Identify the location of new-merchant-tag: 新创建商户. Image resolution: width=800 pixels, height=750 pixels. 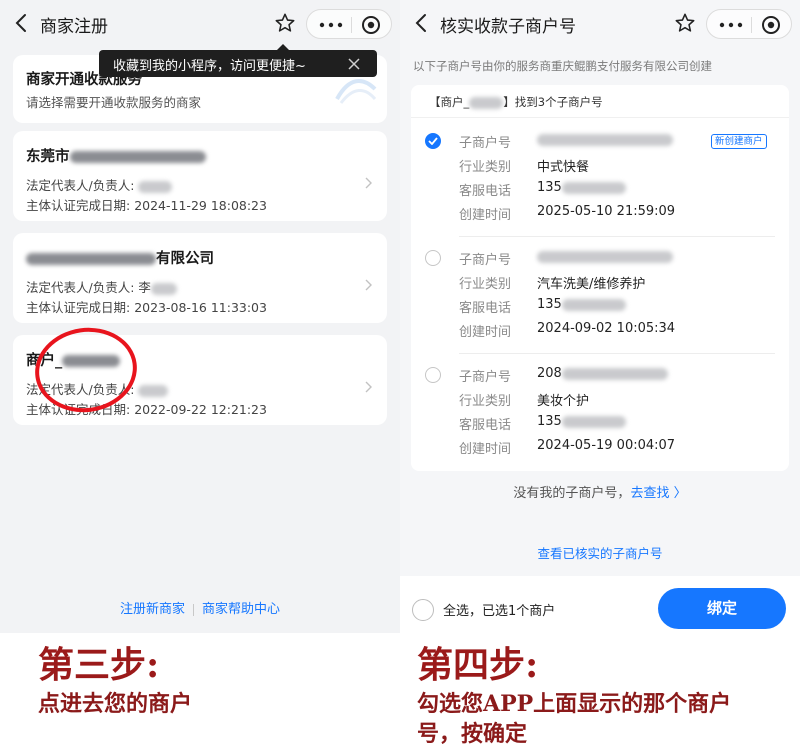
(739, 141).